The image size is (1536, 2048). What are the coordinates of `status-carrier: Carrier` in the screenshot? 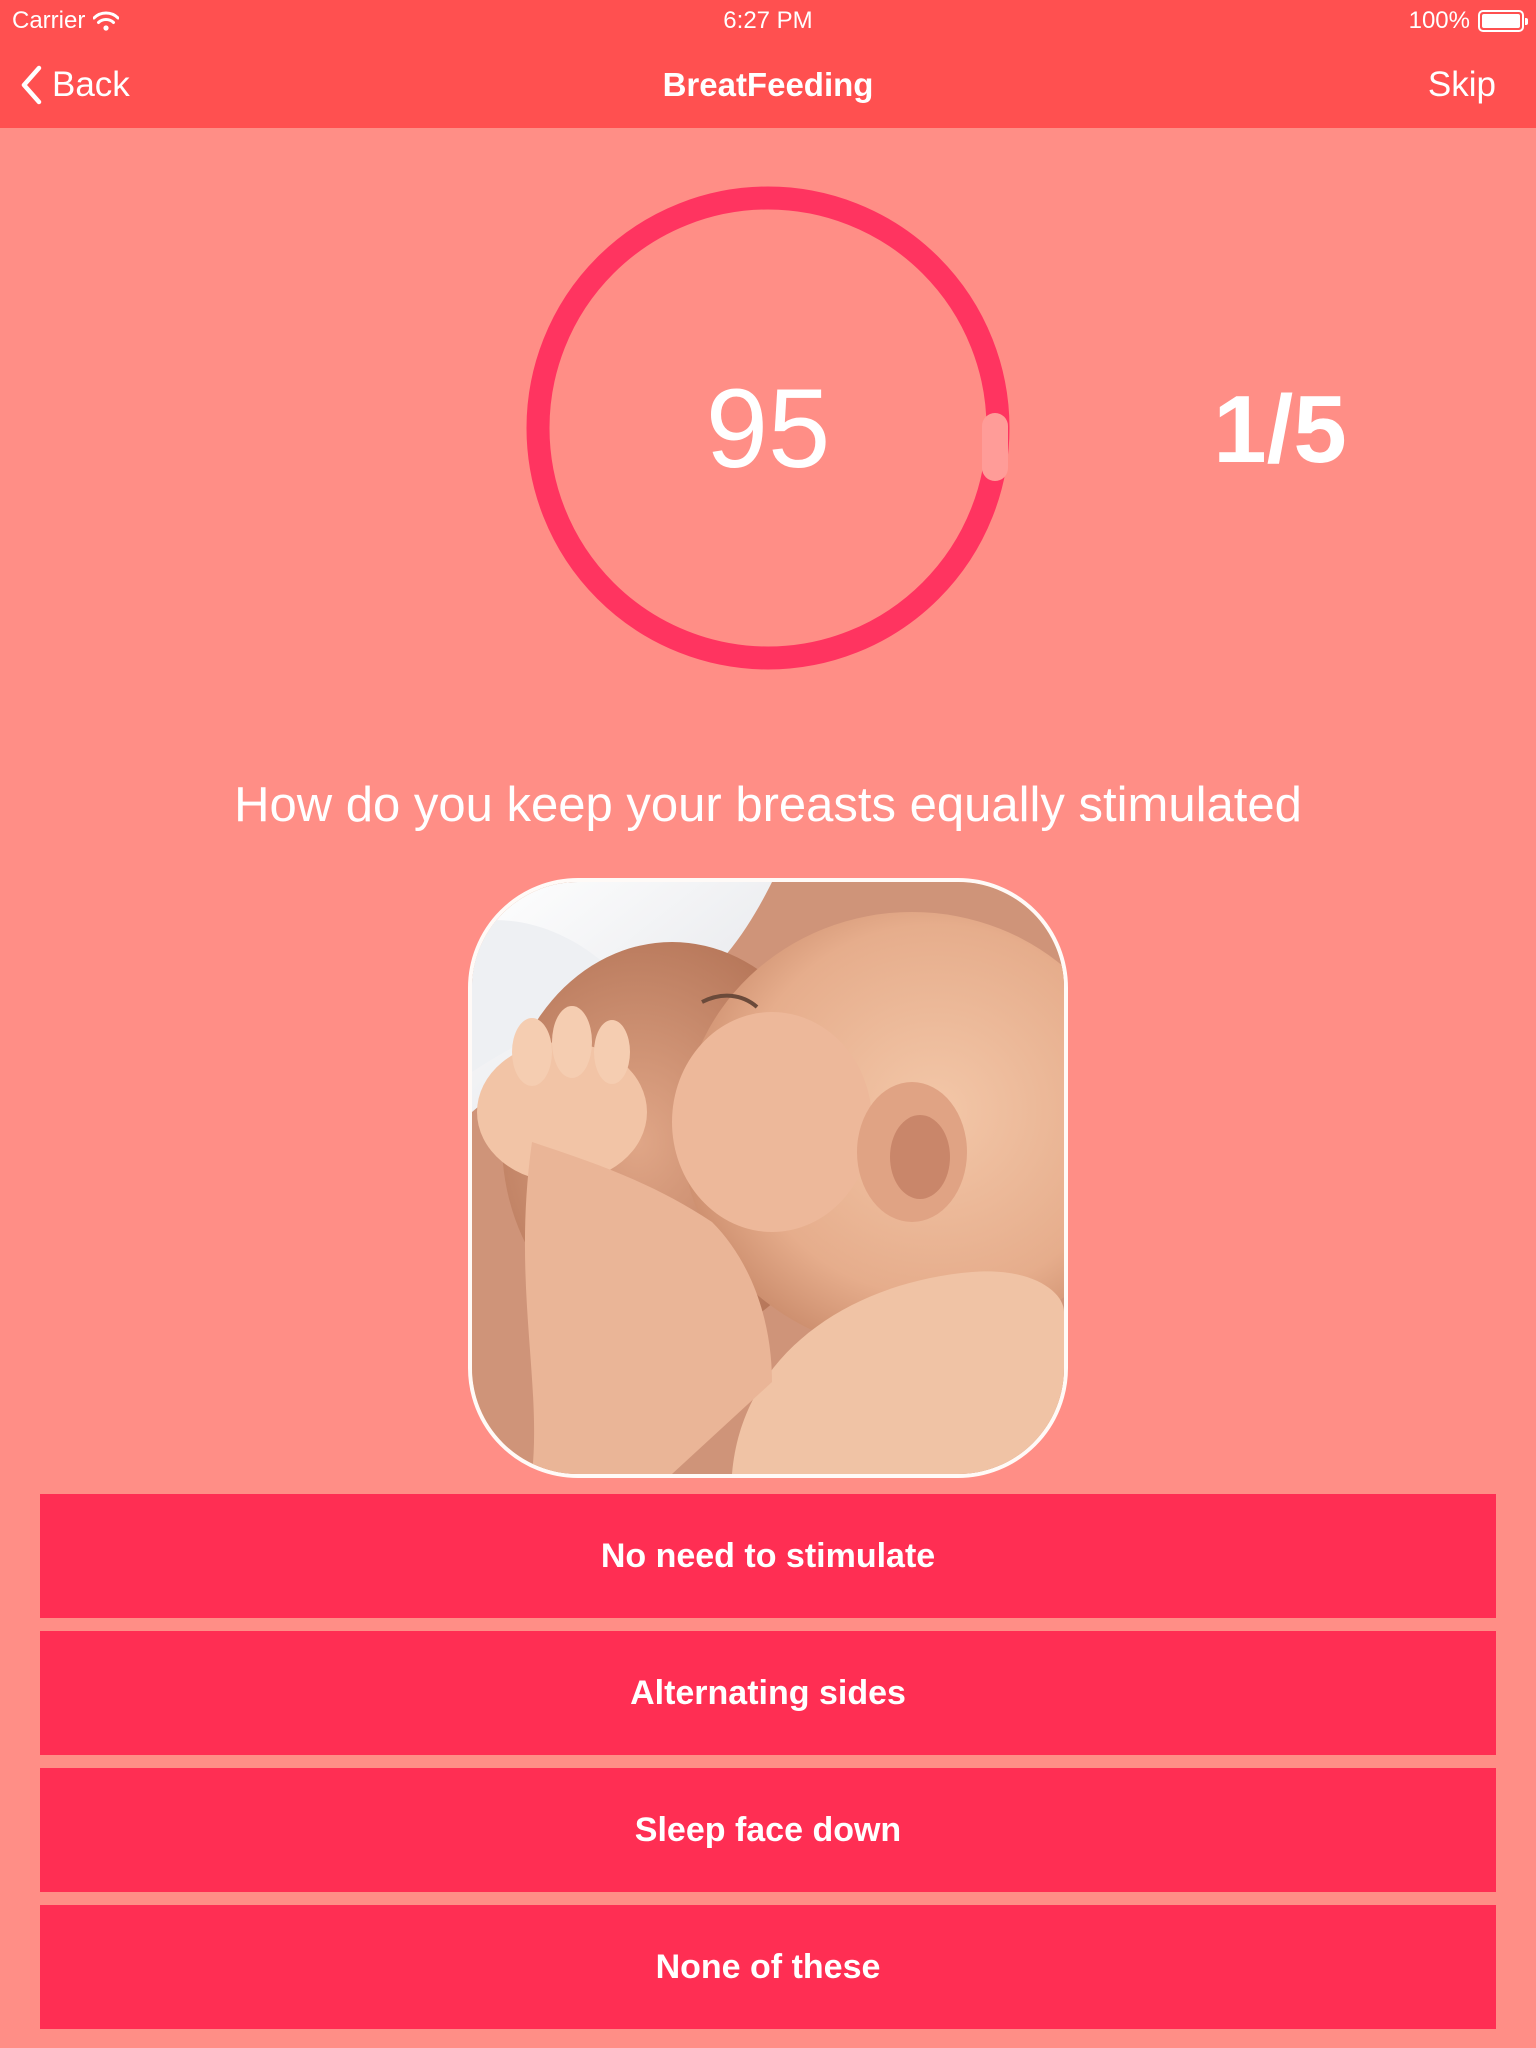 It's located at (66, 21).